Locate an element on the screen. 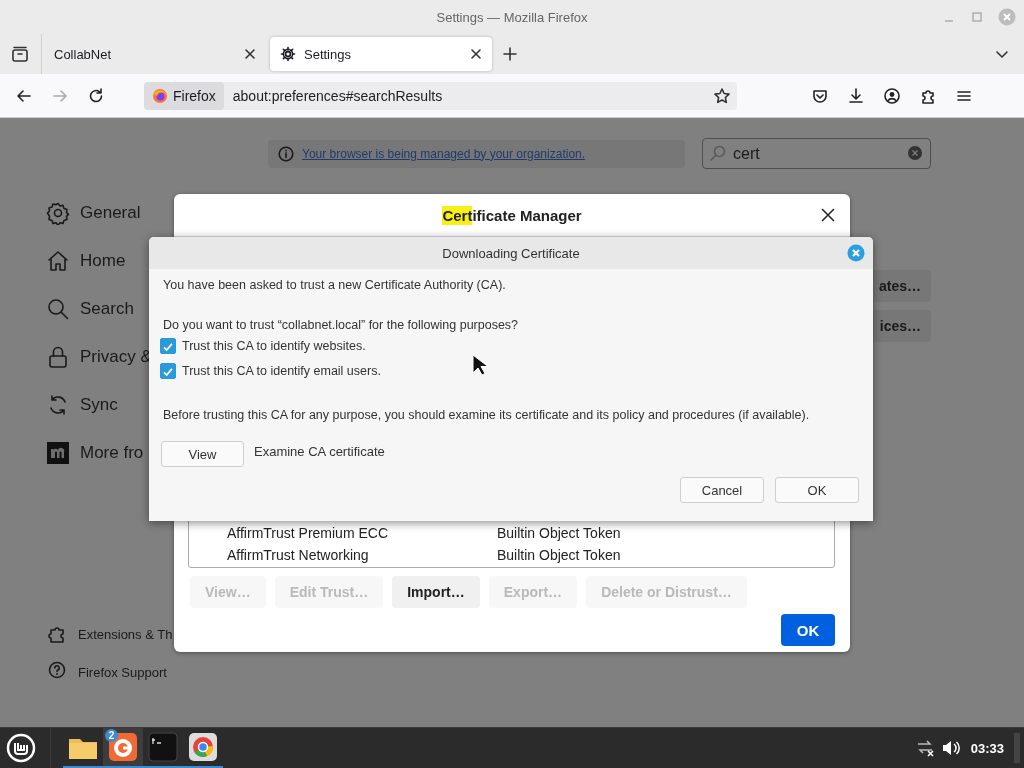 The height and width of the screenshot is (768, 1024). tab-label: CollabNet is located at coordinates (83, 54).